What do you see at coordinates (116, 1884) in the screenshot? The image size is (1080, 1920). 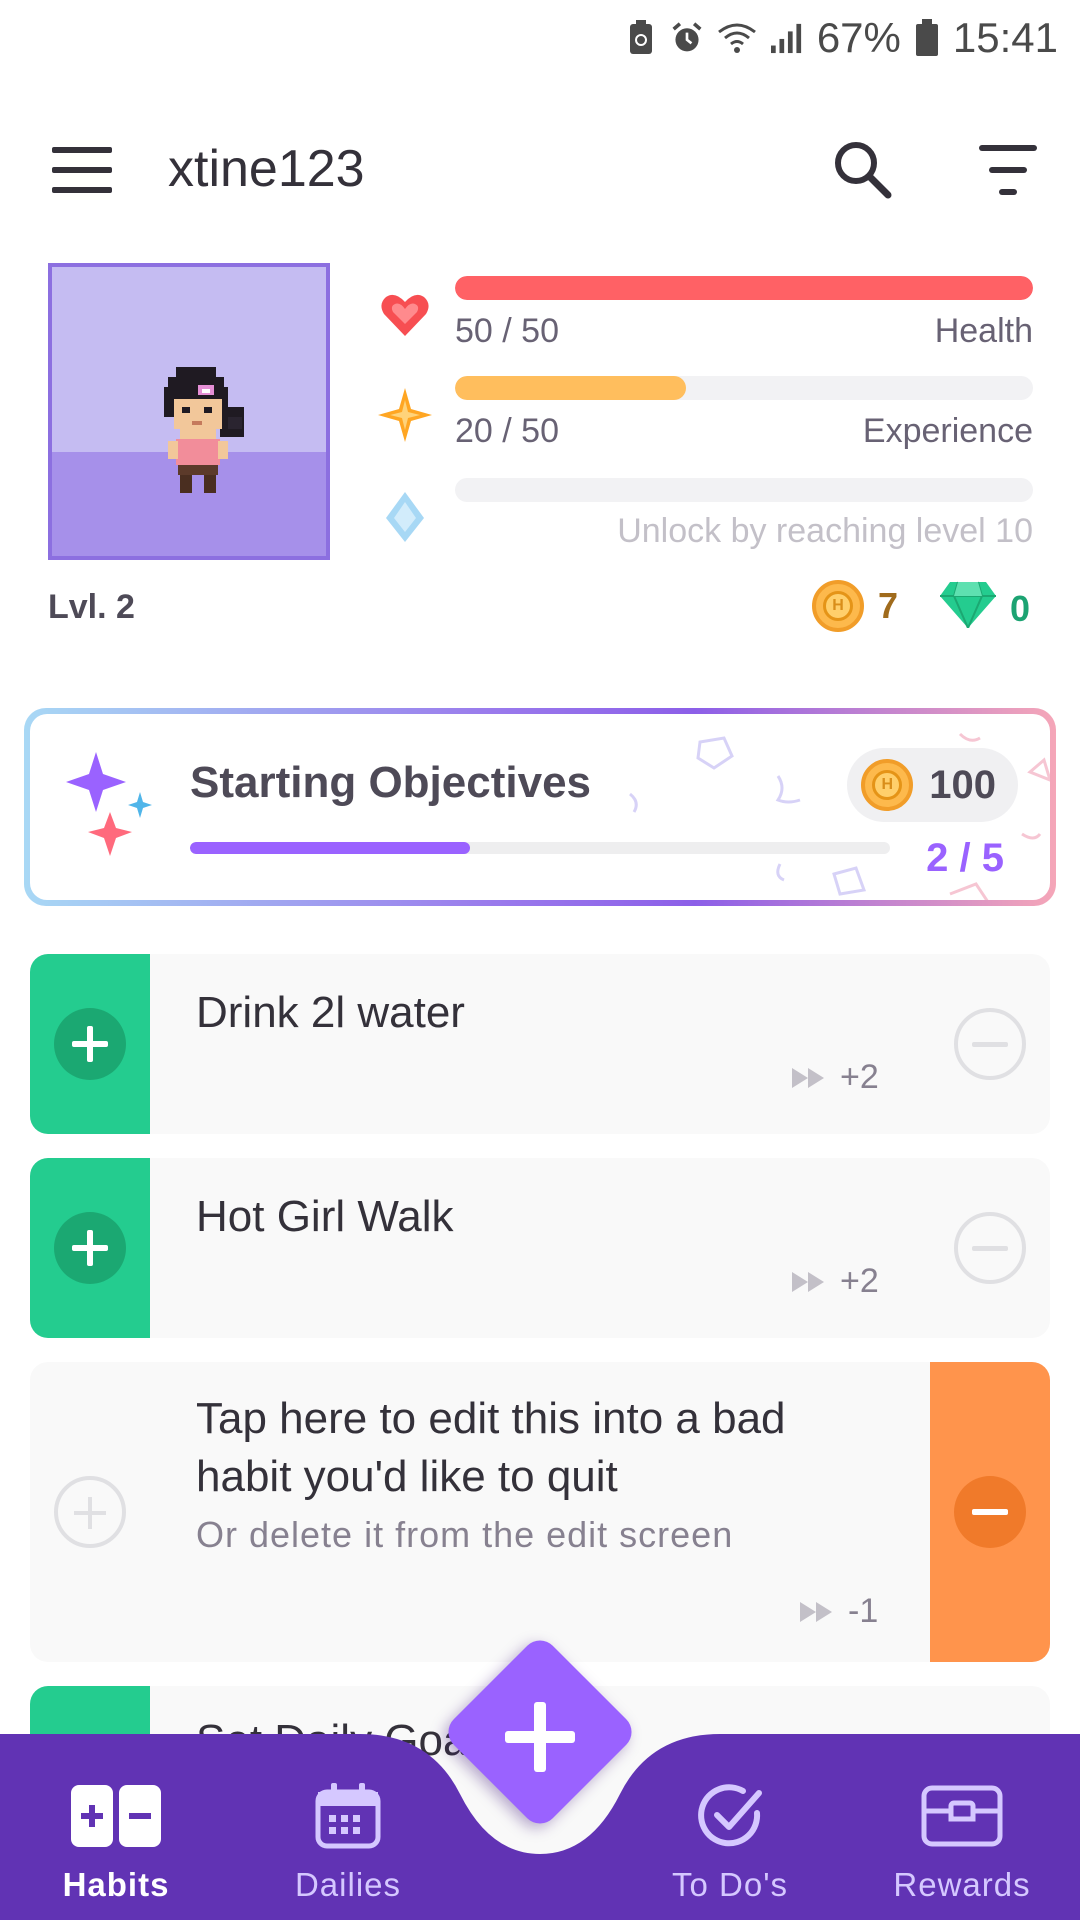 I see `tab-habits-label: Habits` at bounding box center [116, 1884].